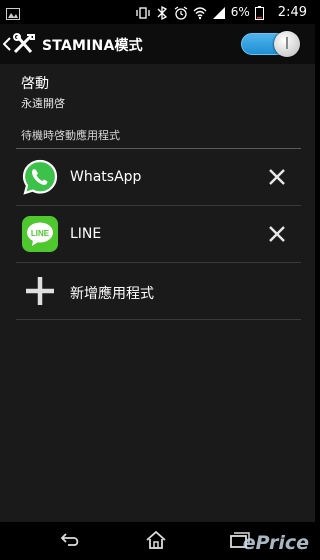 This screenshot has width=320, height=560. I want to click on action-bar: STAMINA模式, so click(157, 44).